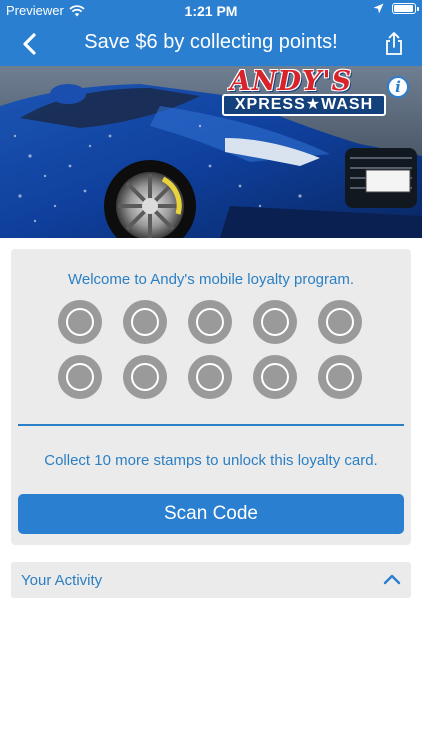 This screenshot has width=422, height=750. I want to click on back-button, so click(30, 44).